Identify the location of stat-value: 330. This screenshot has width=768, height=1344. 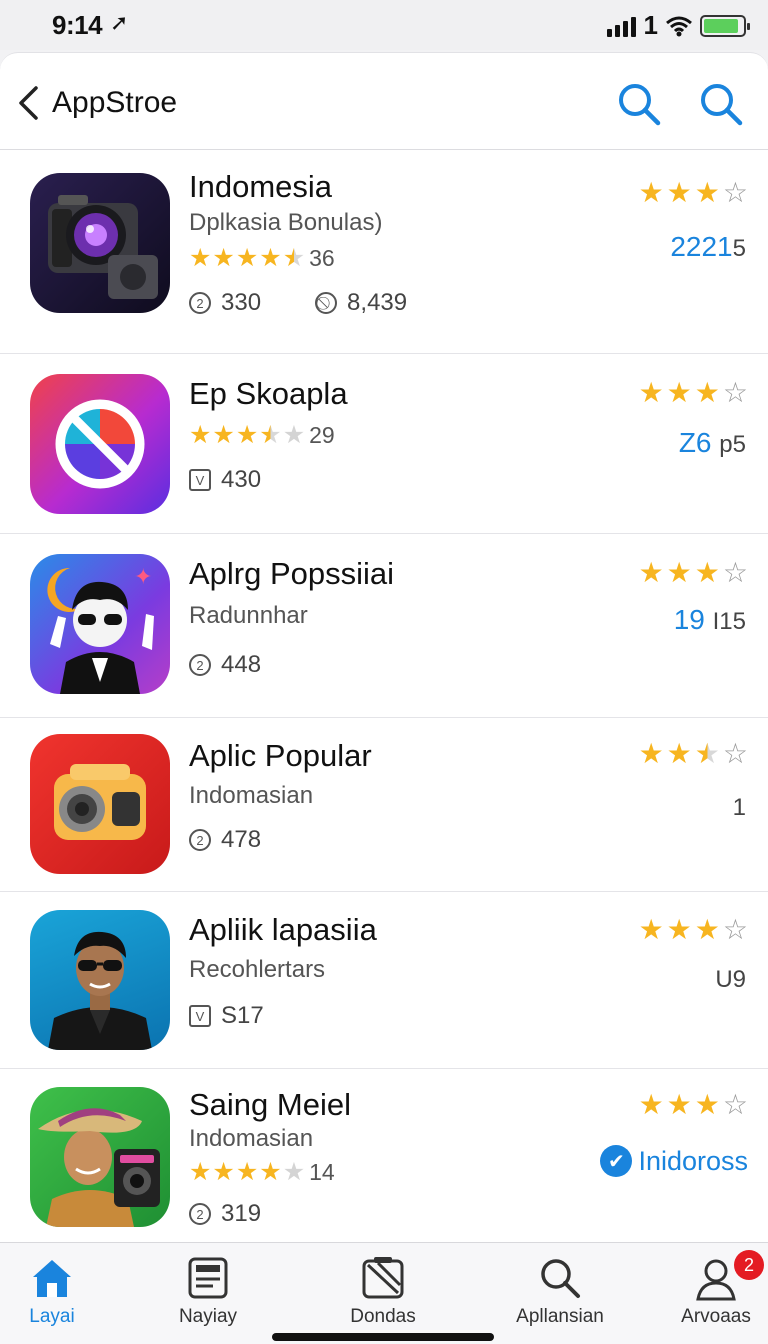
(241, 302).